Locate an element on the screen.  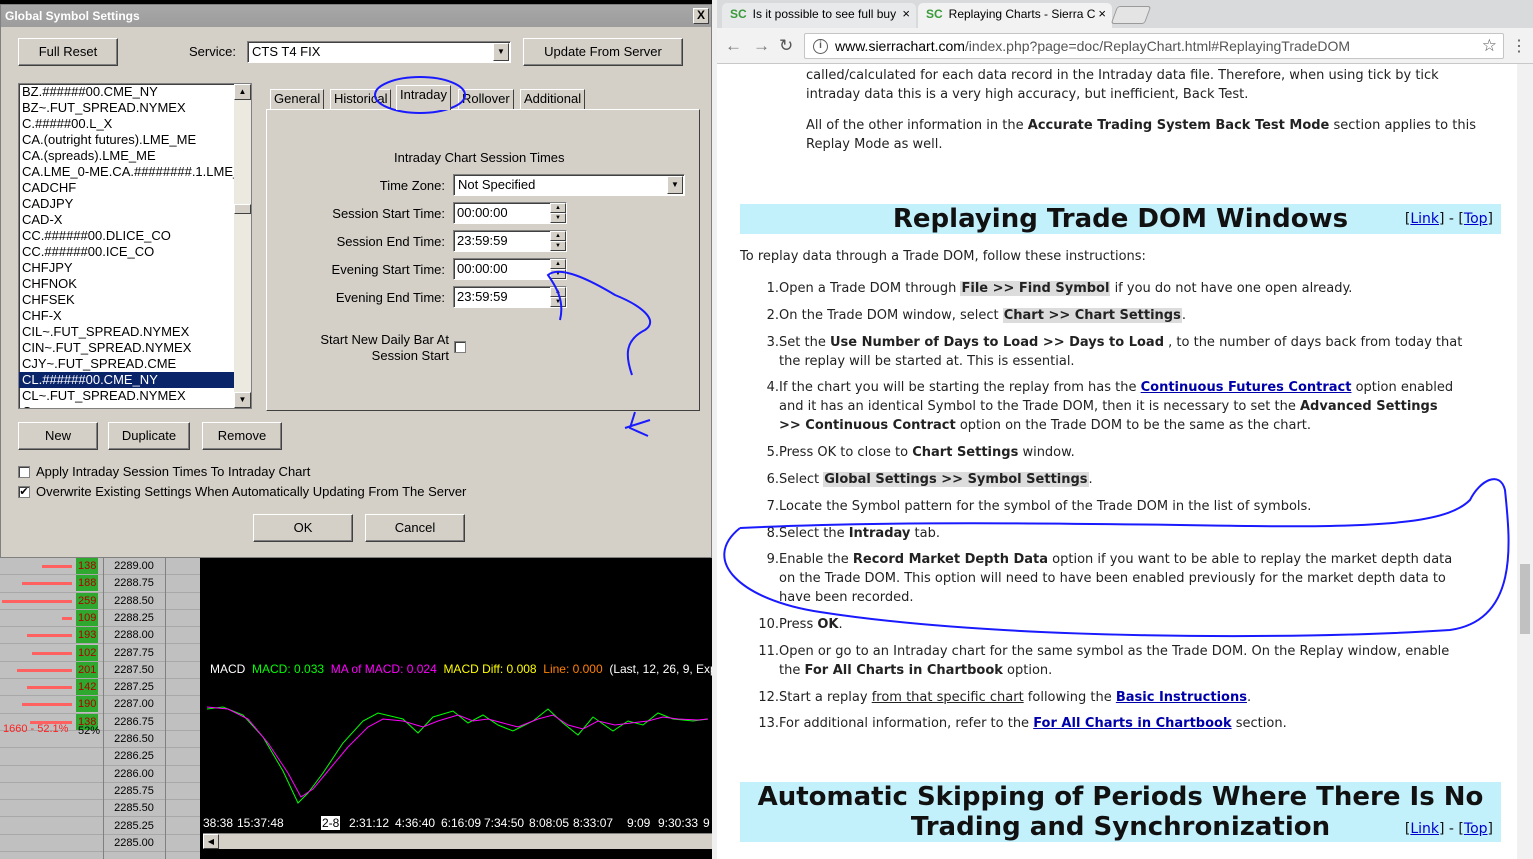
evening-start-field: 00:00:00 ▲ ▼ is located at coordinates (510, 269).